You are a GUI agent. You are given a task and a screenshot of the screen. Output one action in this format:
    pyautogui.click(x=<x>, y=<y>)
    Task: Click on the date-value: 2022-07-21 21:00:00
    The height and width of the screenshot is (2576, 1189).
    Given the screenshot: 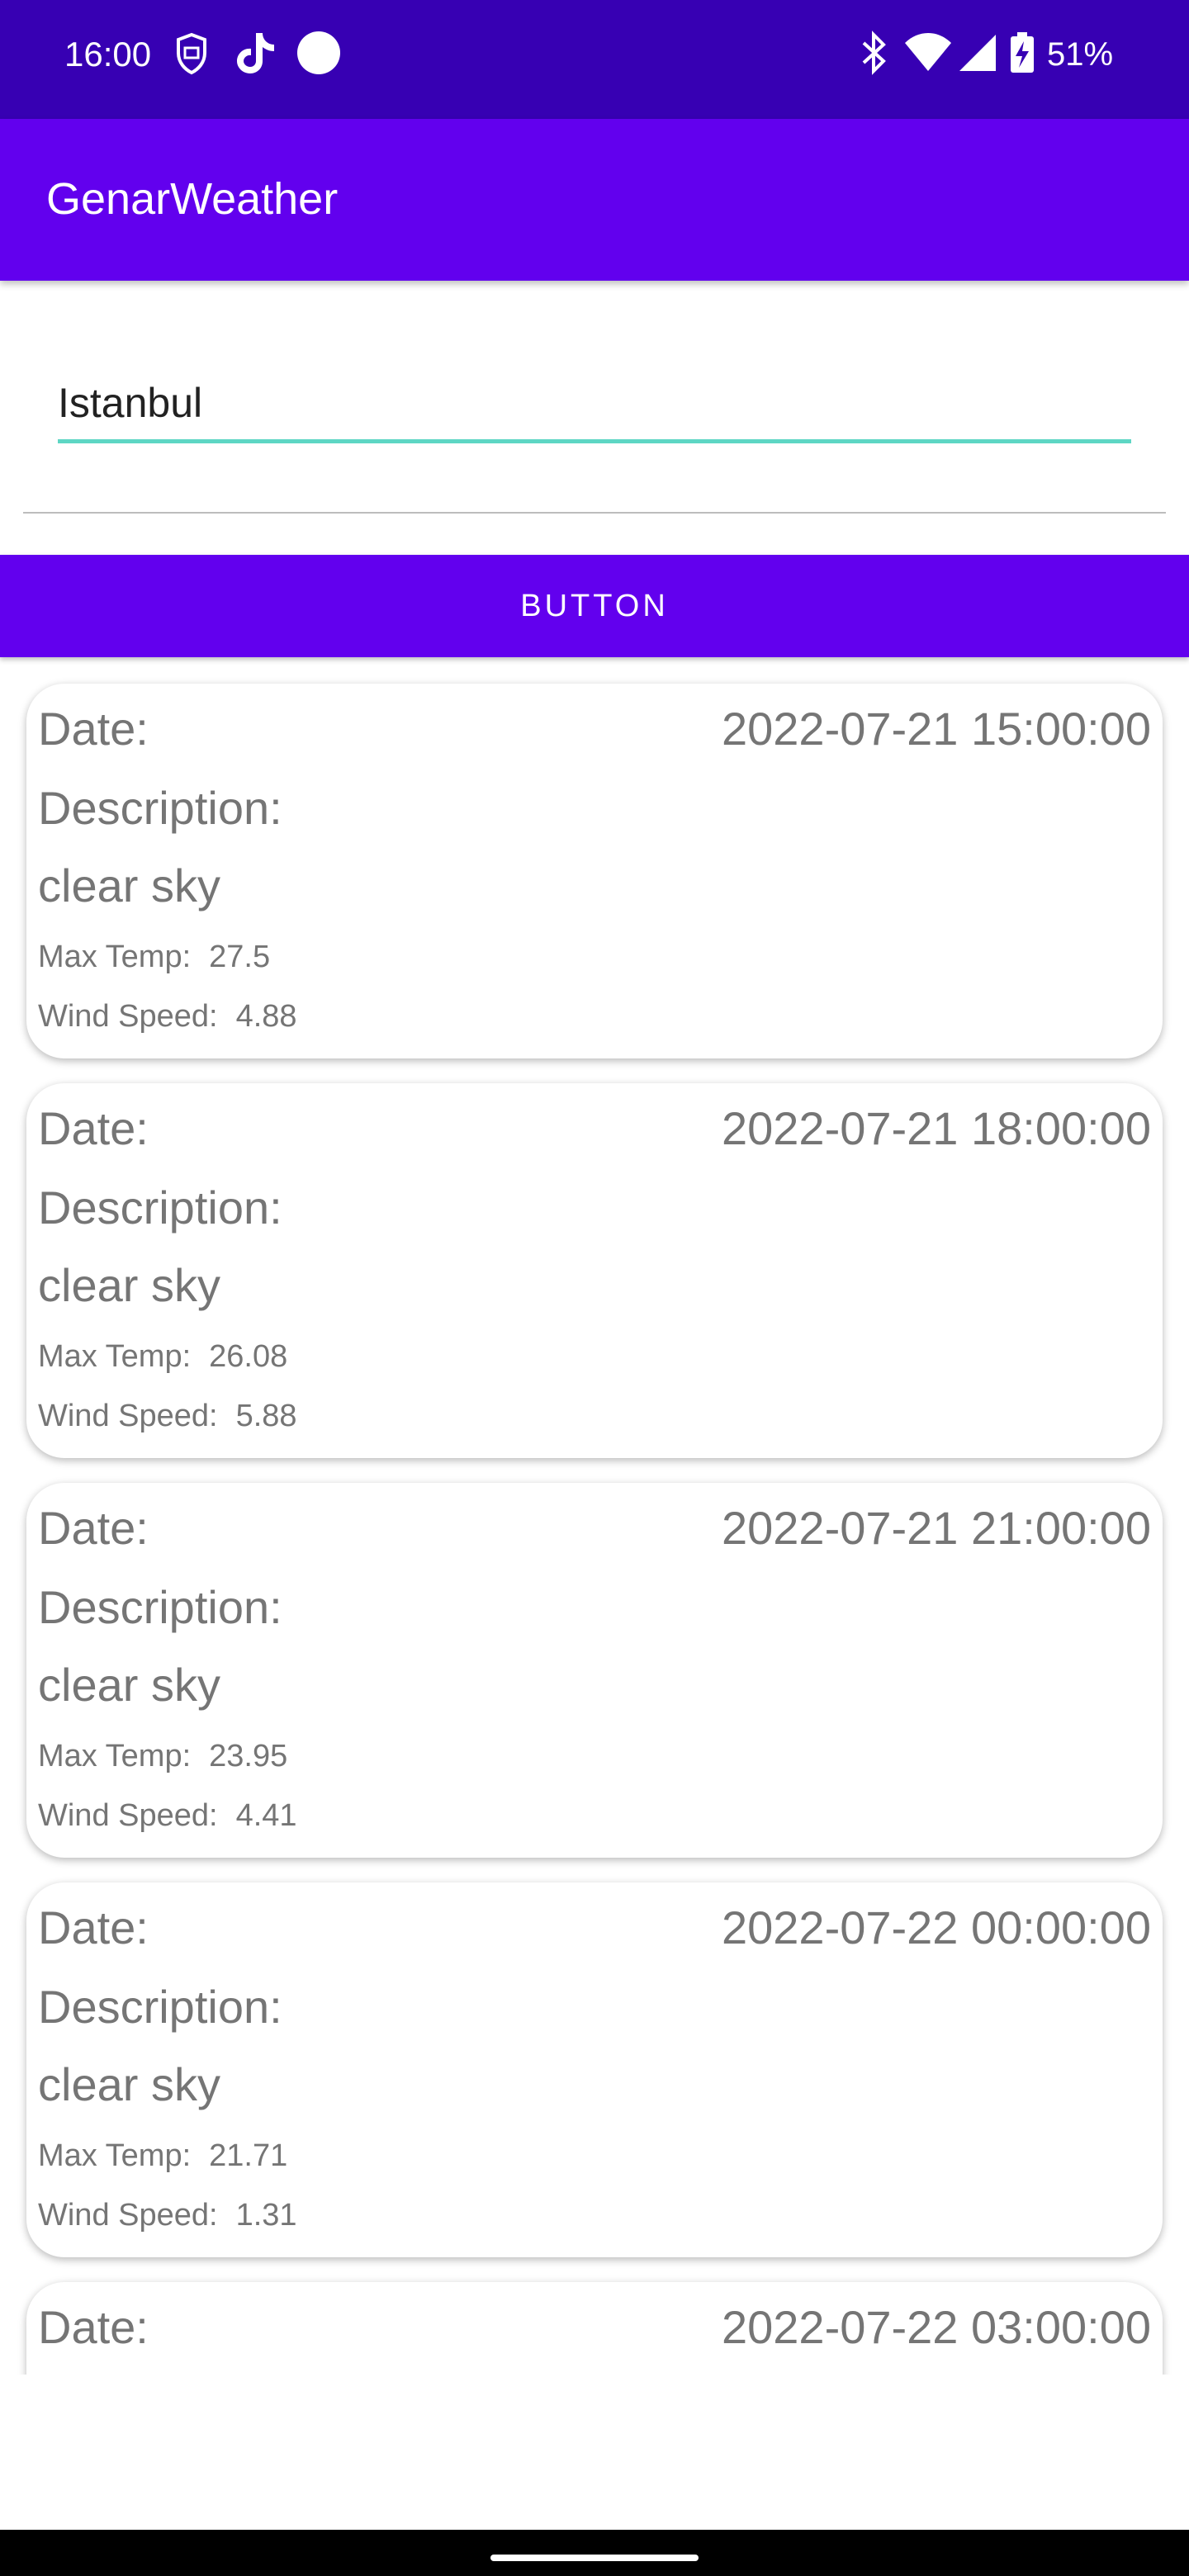 What is the action you would take?
    pyautogui.click(x=936, y=1528)
    